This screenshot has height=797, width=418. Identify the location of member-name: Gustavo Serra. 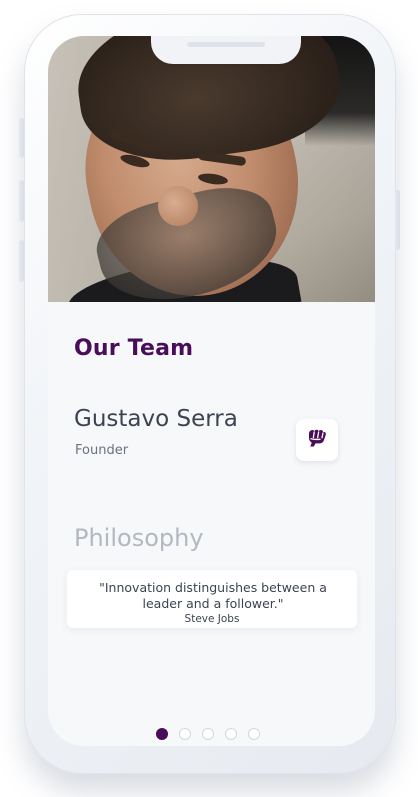
(156, 419).